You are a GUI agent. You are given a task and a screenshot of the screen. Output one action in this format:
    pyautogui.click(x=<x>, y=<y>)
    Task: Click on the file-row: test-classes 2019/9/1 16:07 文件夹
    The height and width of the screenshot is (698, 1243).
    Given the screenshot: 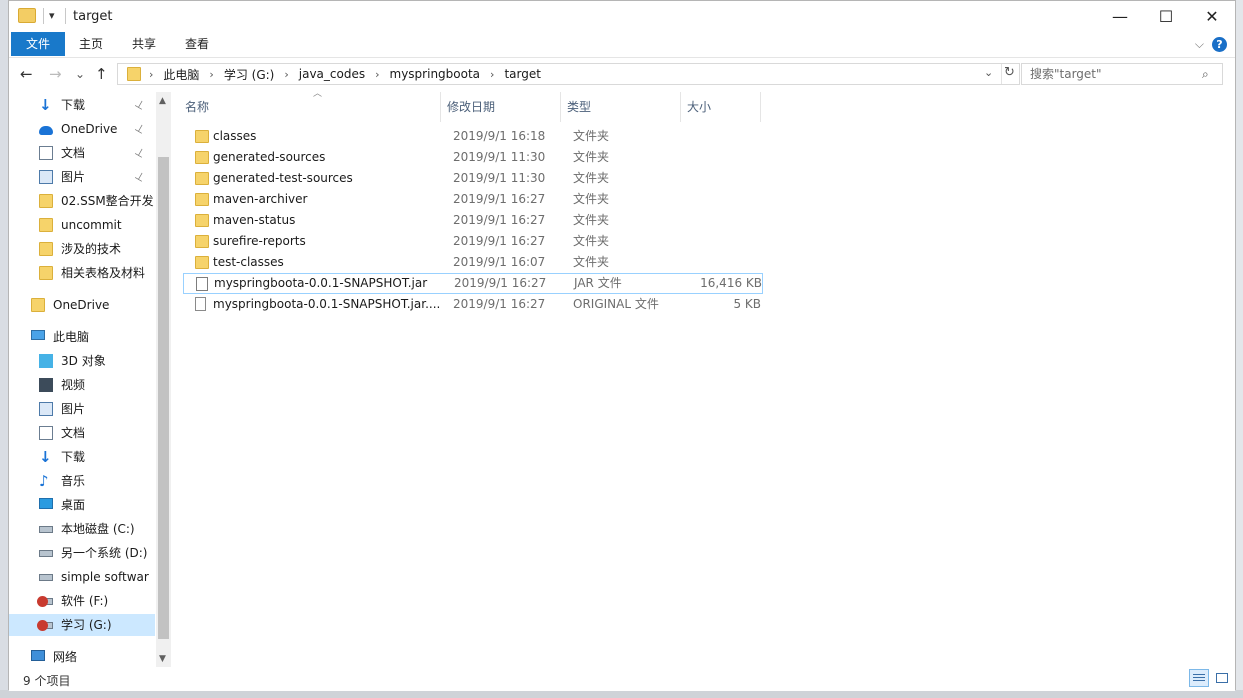 What is the action you would take?
    pyautogui.click(x=473, y=262)
    